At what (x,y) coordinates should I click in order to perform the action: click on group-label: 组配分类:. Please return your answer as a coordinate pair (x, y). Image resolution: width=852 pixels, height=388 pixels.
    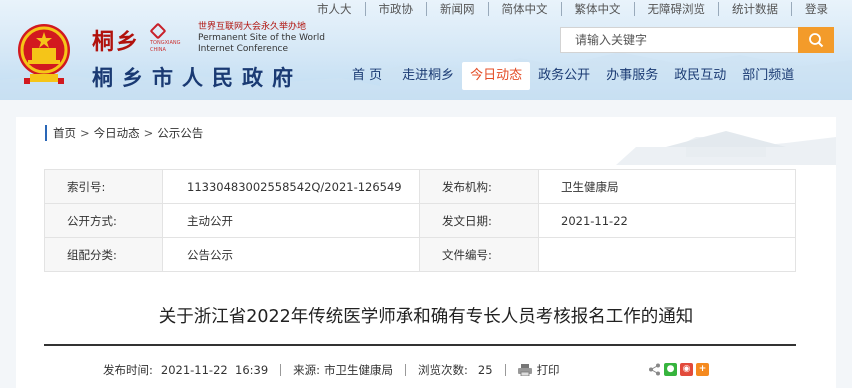
    Looking at the image, I should click on (103, 254).